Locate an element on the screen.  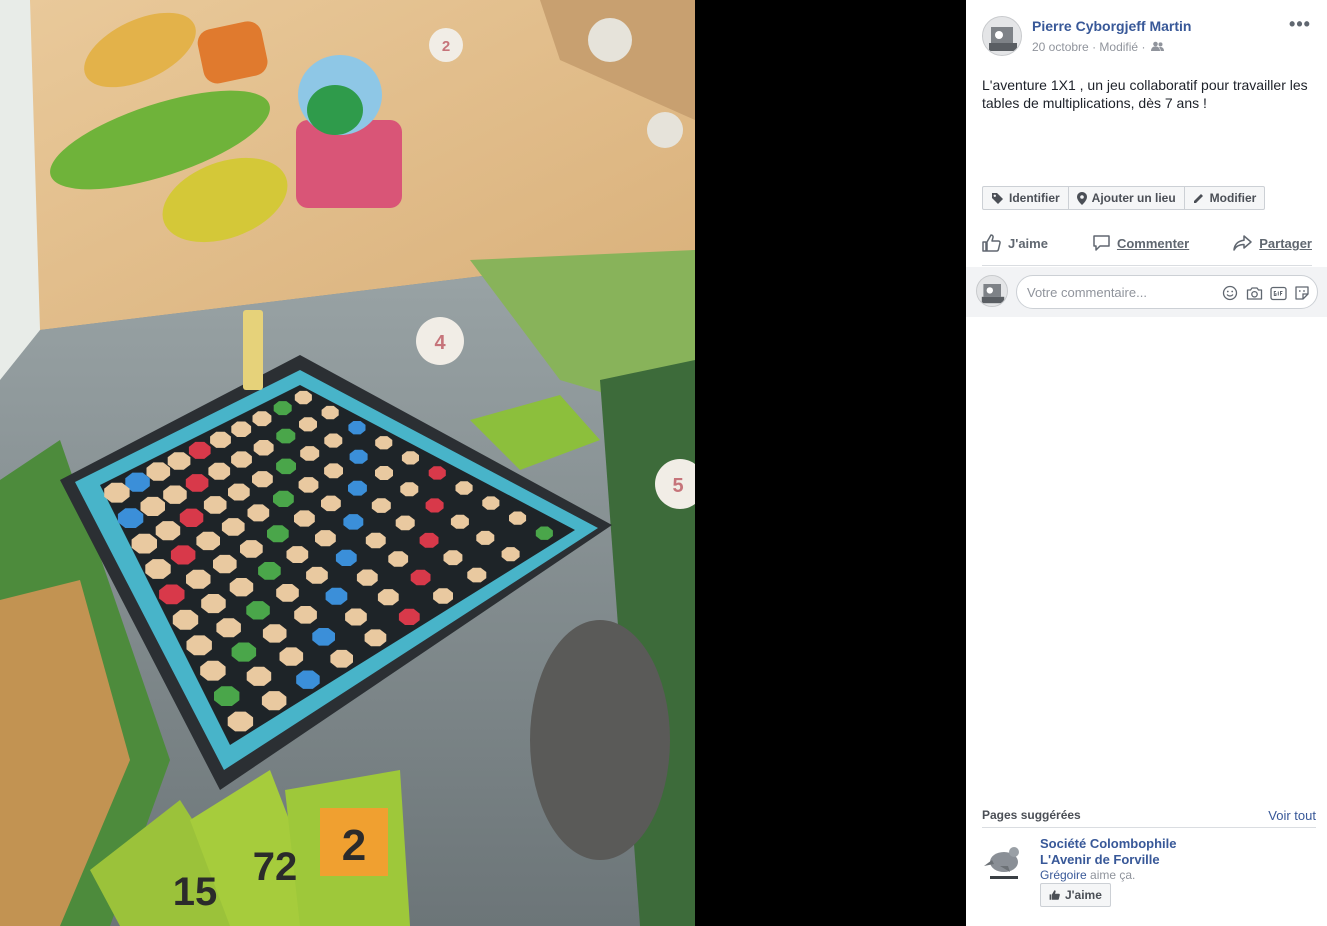
add-place-button: Ajouter un lieu is located at coordinates (1127, 198).